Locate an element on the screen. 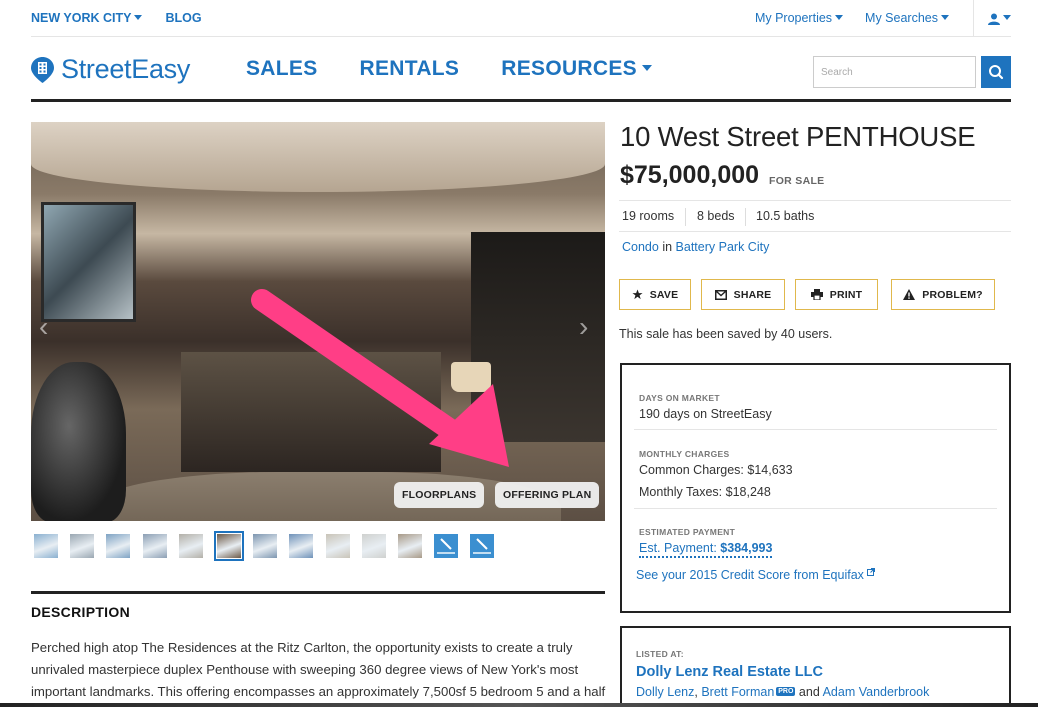 The width and height of the screenshot is (1038, 707). share-button: SHARE is located at coordinates (743, 294).